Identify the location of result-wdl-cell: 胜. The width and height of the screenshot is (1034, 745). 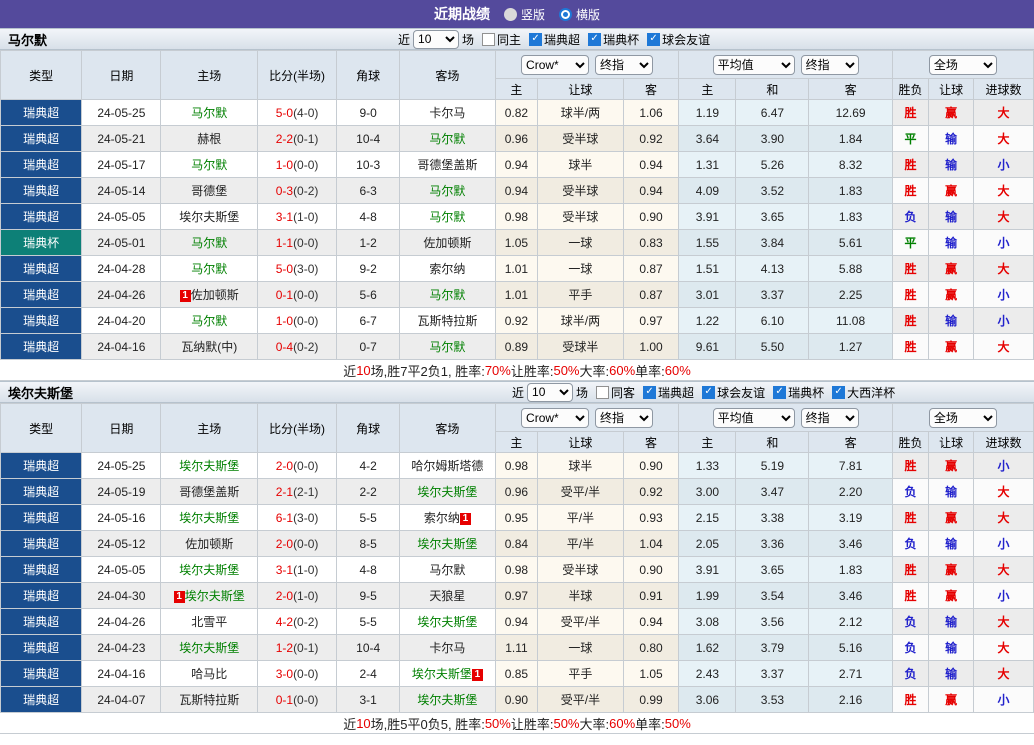
(910, 699).